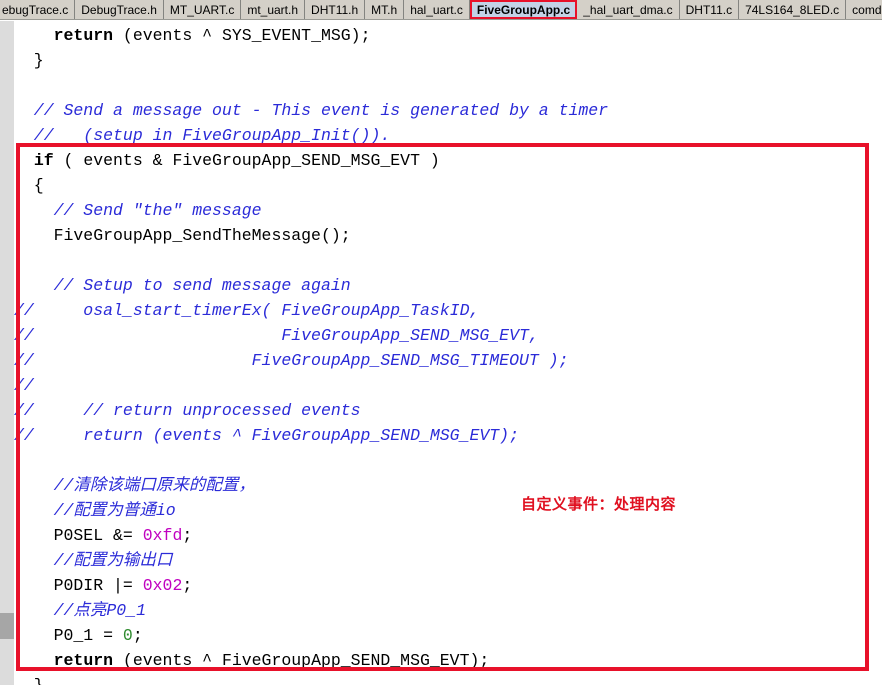  What do you see at coordinates (301, 660) in the screenshot?
I see `code-token: (events ^ FiveGroupApp_SEND_MSG_EVT);` at bounding box center [301, 660].